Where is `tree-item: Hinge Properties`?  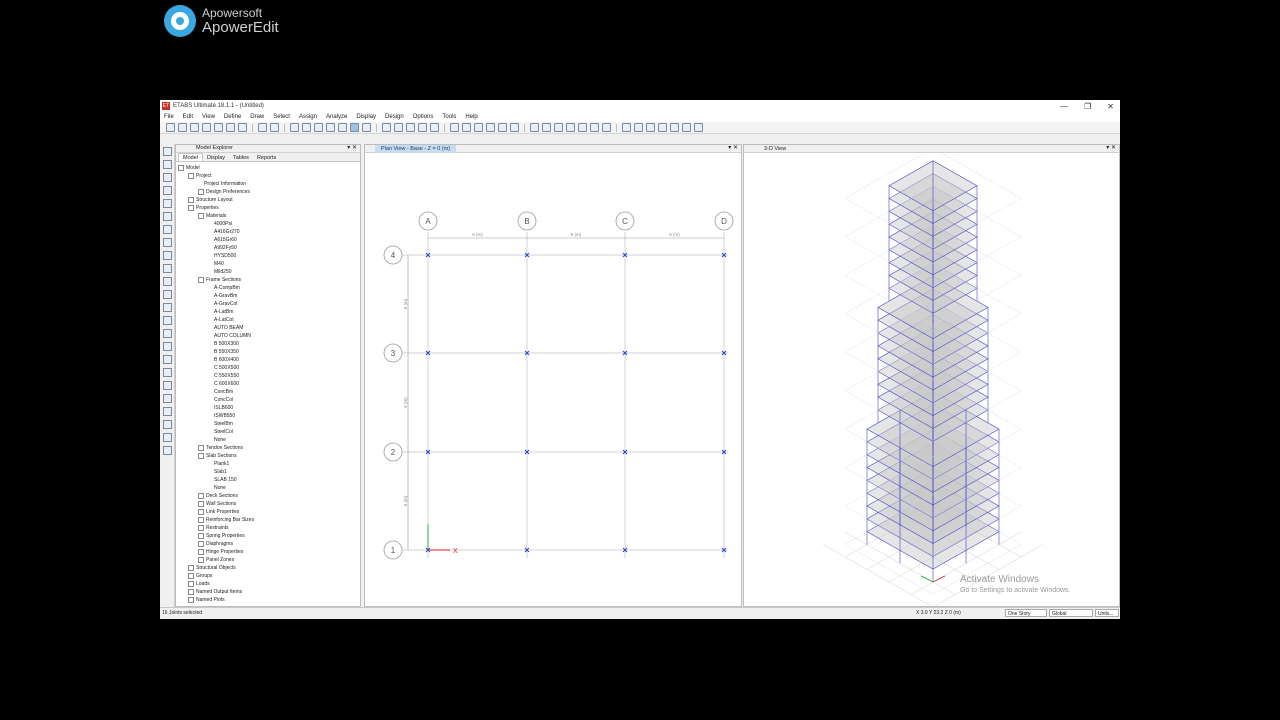
tree-item: Hinge Properties is located at coordinates (269, 552).